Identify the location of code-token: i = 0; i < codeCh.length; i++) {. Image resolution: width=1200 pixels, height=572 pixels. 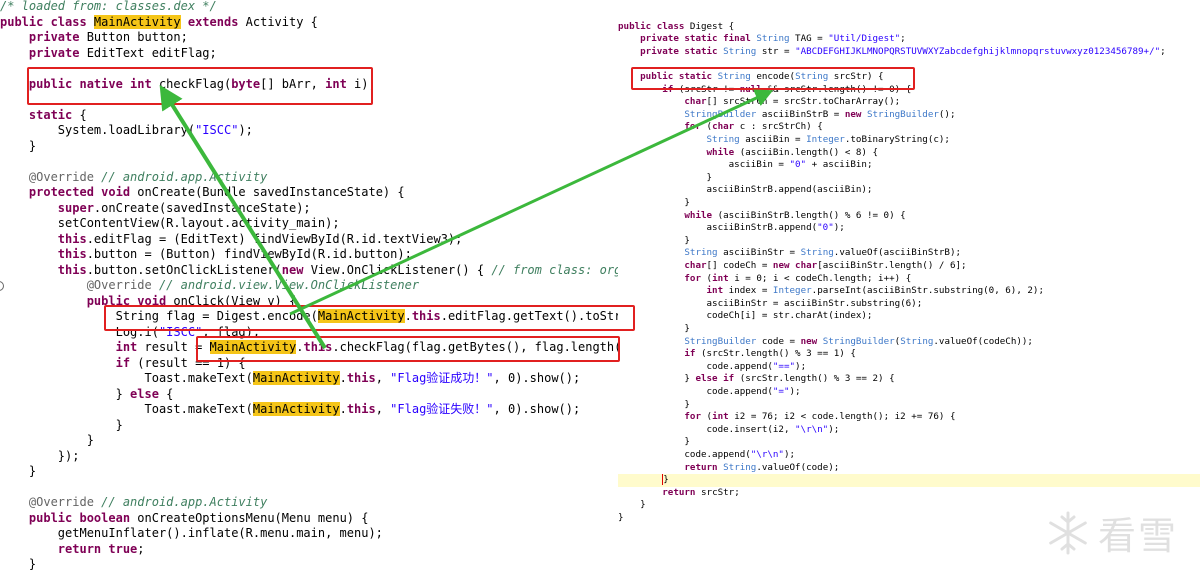
(823, 278).